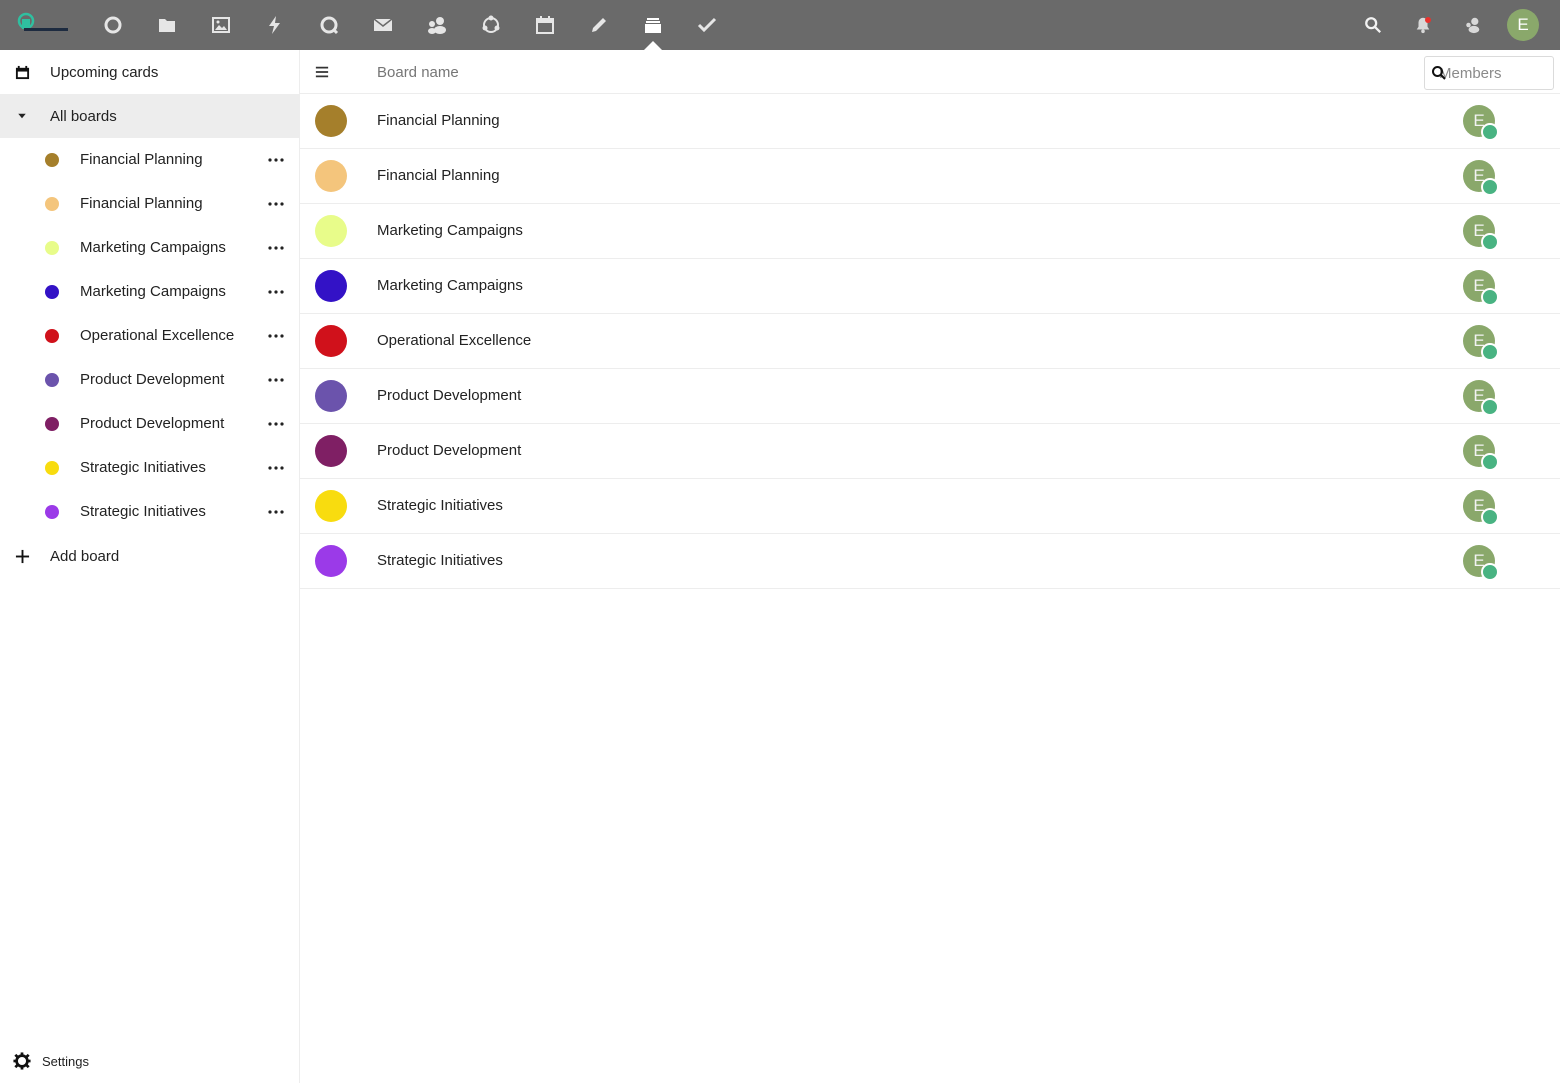  Describe the element at coordinates (322, 72) in the screenshot. I see `hamburger-menu-icon` at that location.